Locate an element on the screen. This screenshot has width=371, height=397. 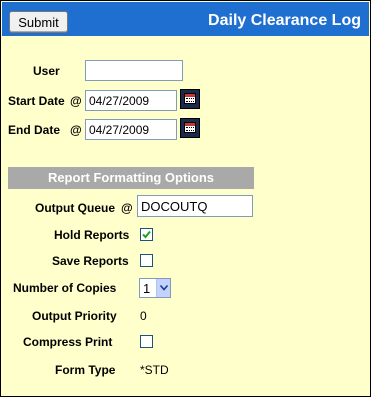
page-title: Daily Clearance Log is located at coordinates (284, 20).